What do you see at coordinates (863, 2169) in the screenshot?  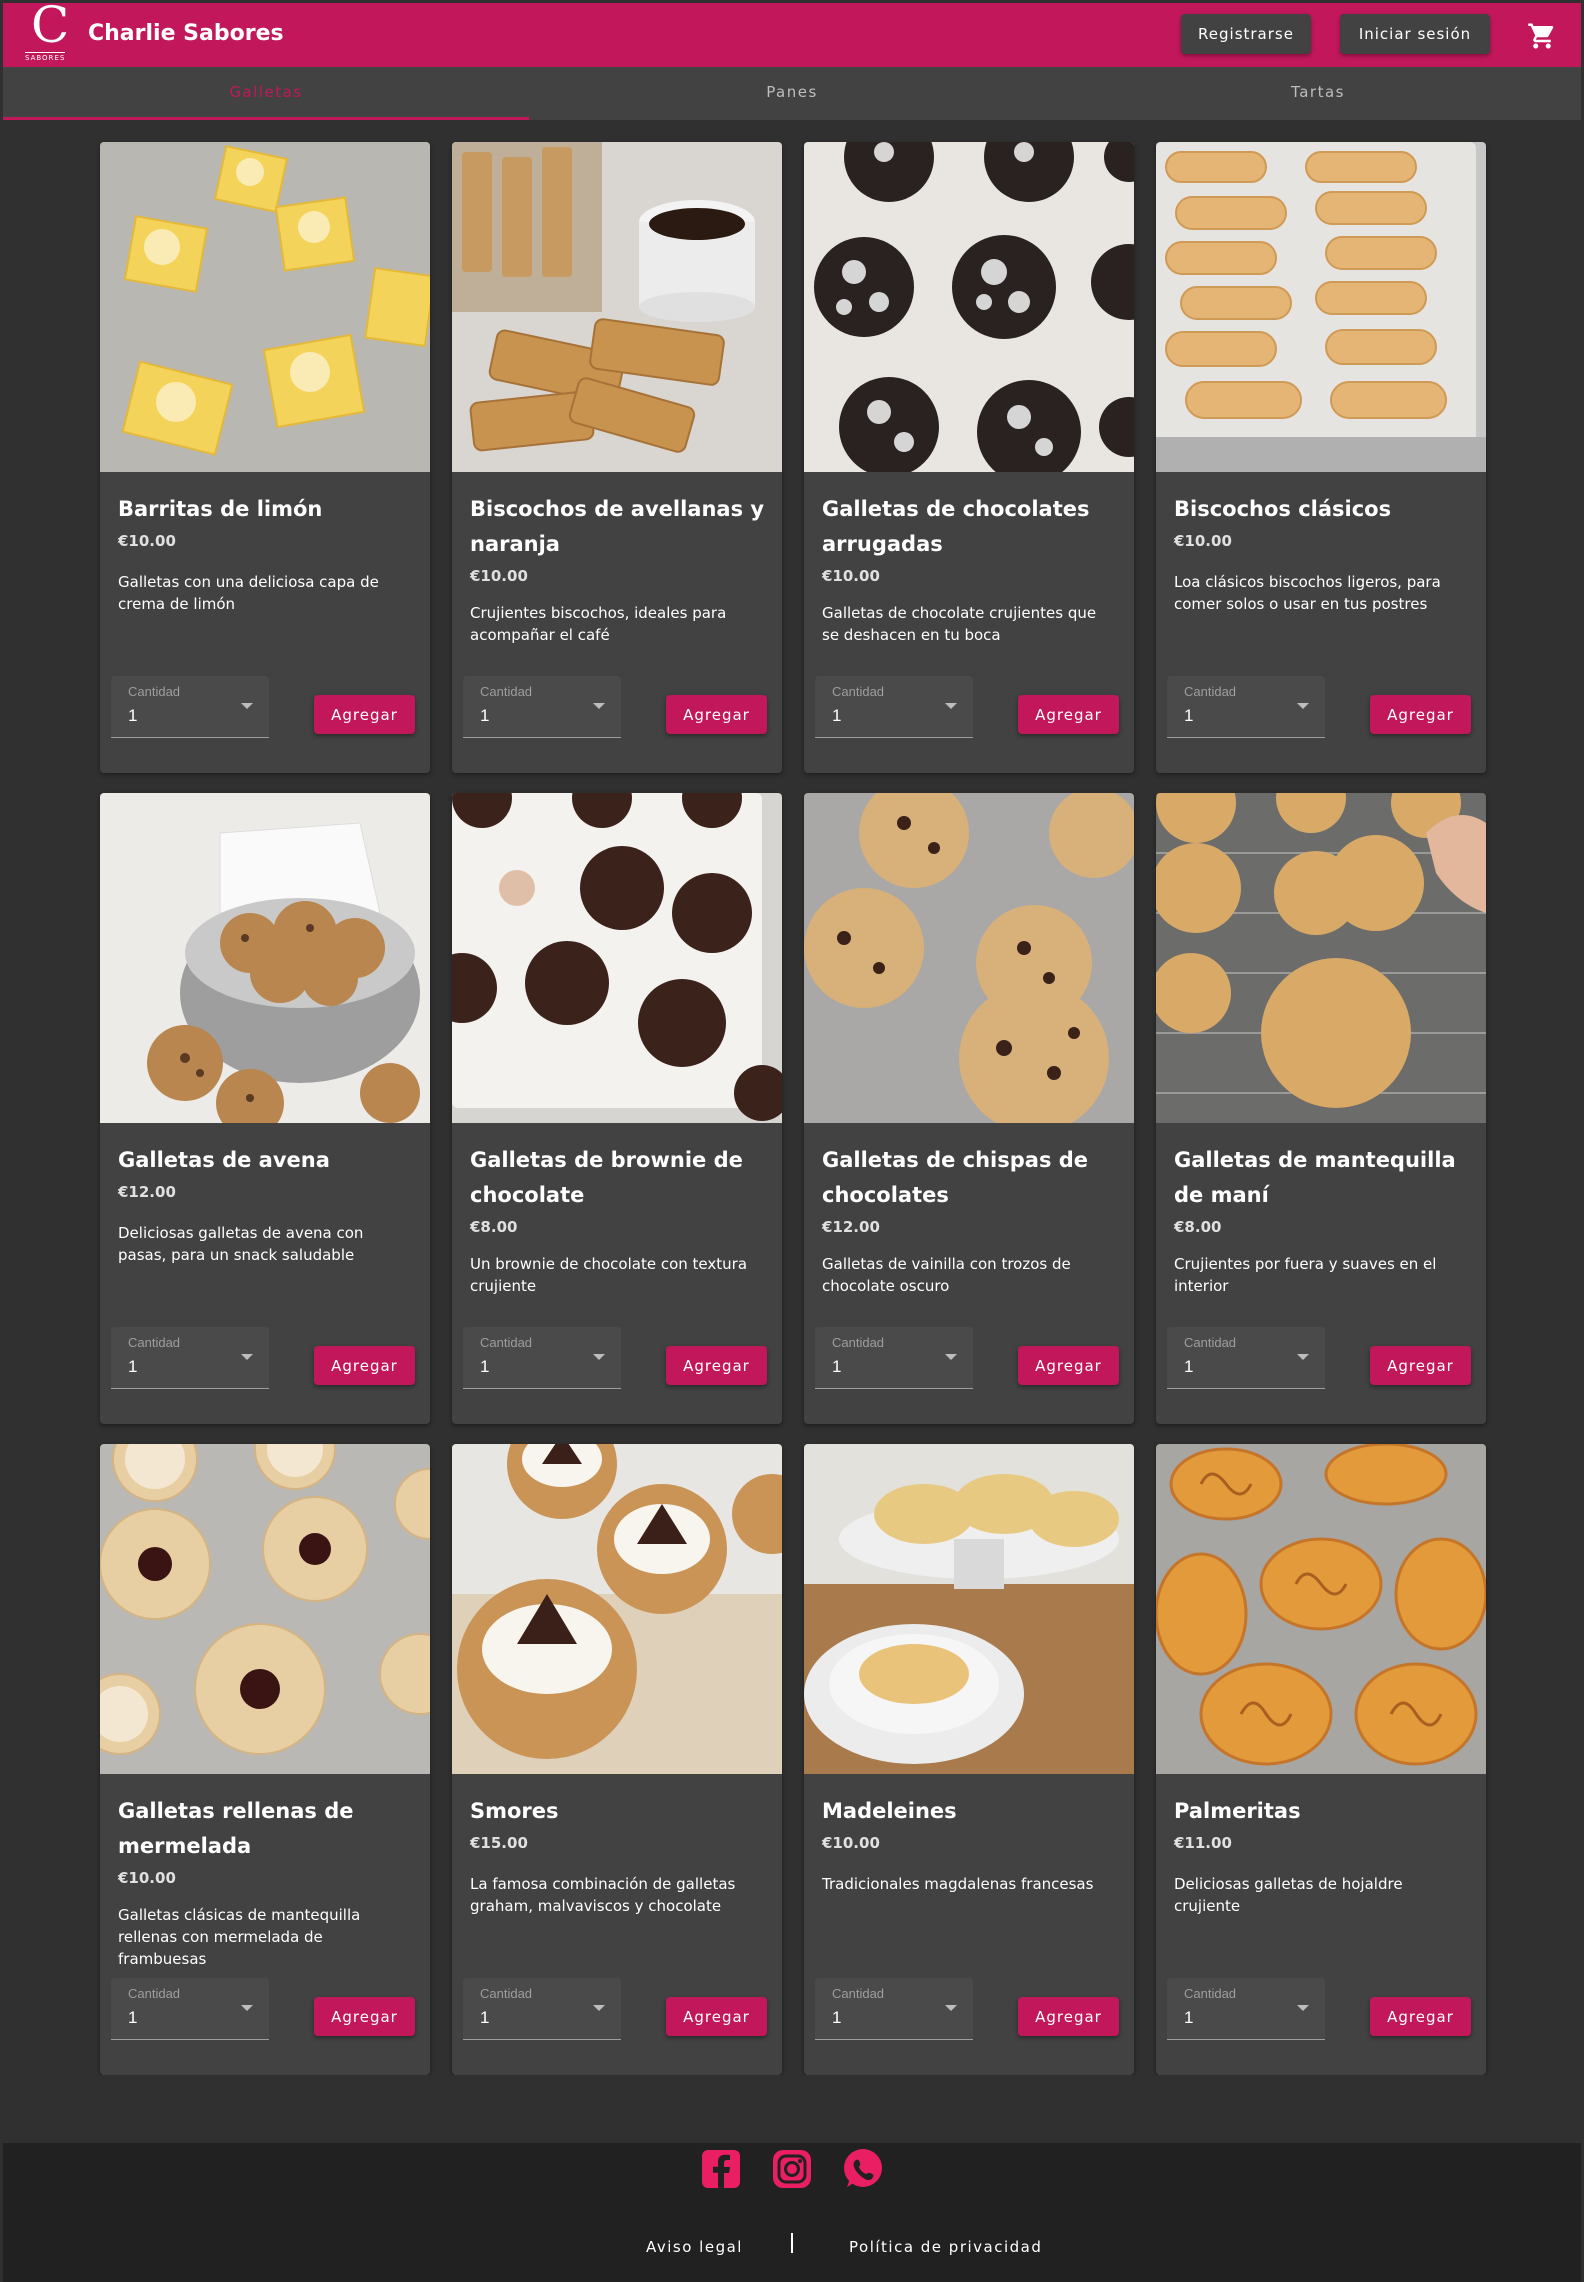 I see `whatsapp-icon` at bounding box center [863, 2169].